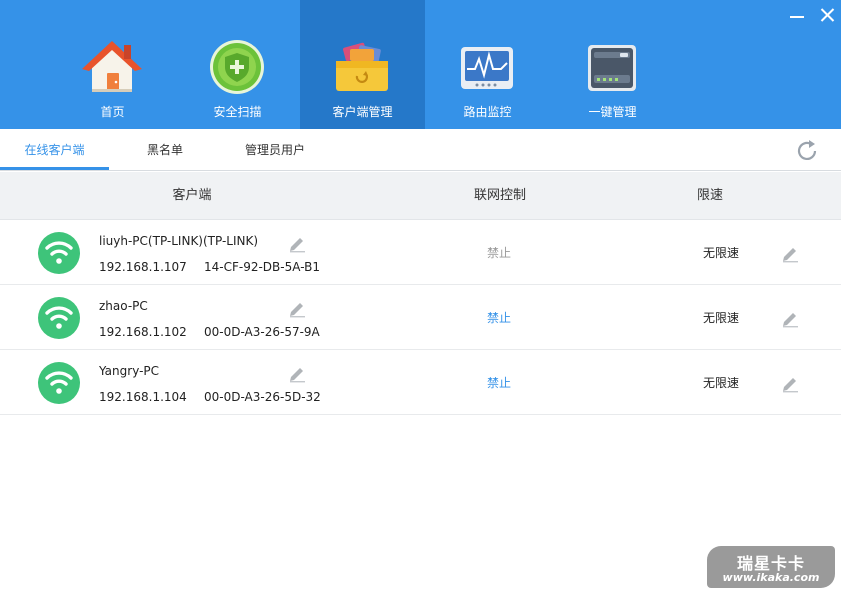  Describe the element at coordinates (420, 150) in the screenshot. I see `sub-tabs: 在线客户端 黑名单 管理员用户` at that location.